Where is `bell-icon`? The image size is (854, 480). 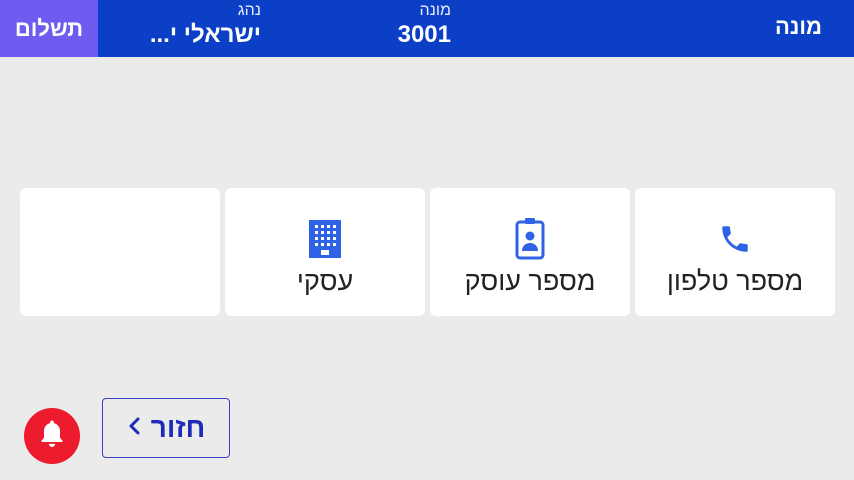
bell-icon is located at coordinates (52, 436).